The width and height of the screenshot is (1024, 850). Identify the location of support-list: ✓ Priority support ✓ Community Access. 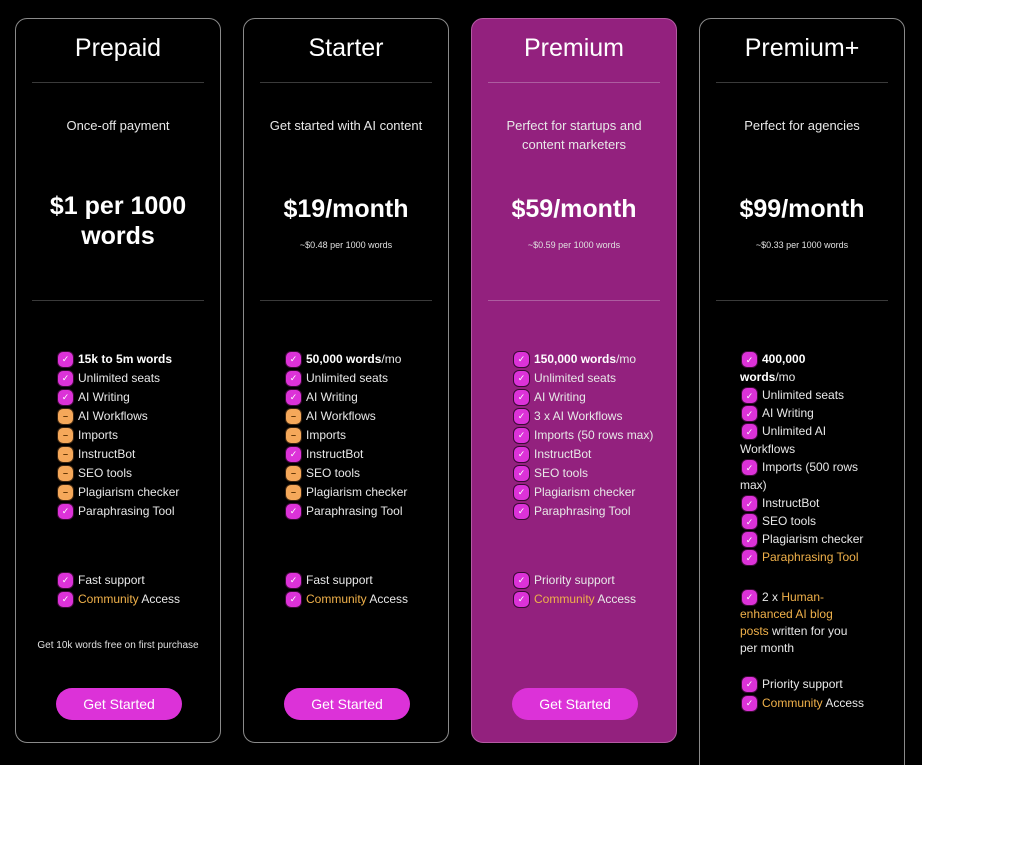
(589, 590).